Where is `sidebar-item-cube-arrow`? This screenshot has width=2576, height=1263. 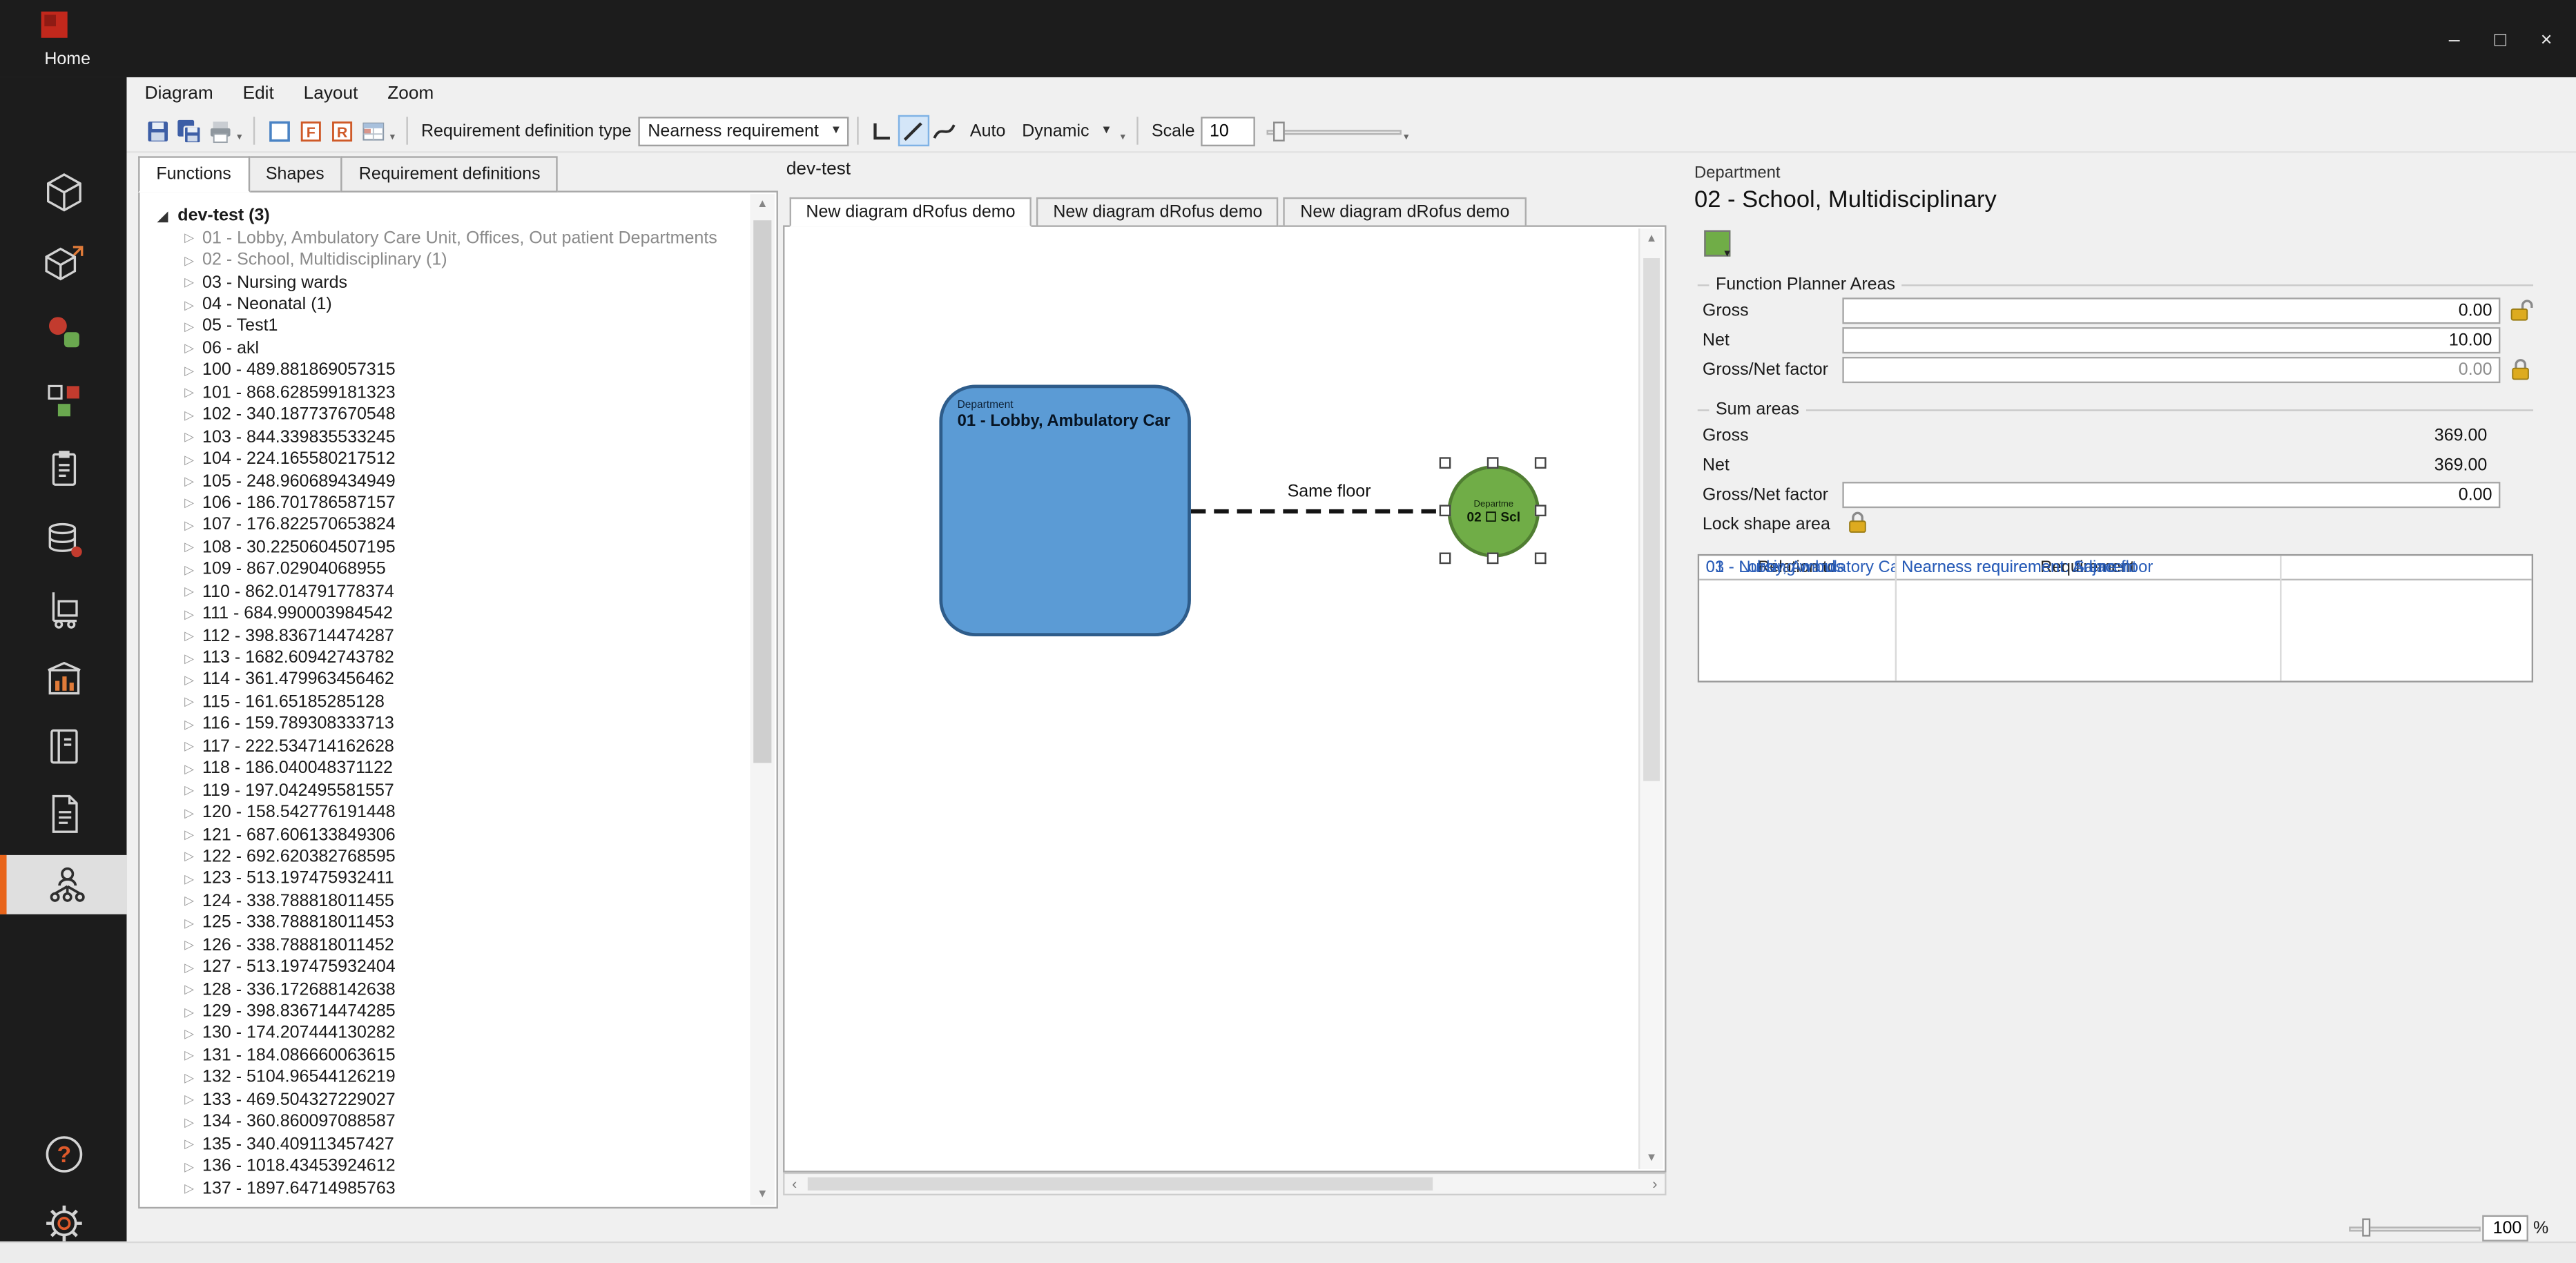 sidebar-item-cube-arrow is located at coordinates (63, 263).